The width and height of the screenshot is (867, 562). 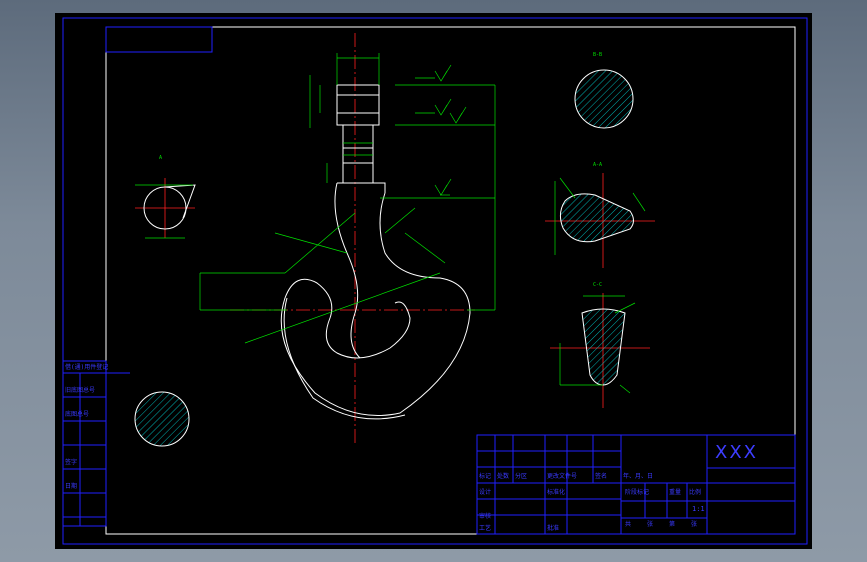 What do you see at coordinates (598, 165) in the screenshot?
I see `section-mark-aa: A-A` at bounding box center [598, 165].